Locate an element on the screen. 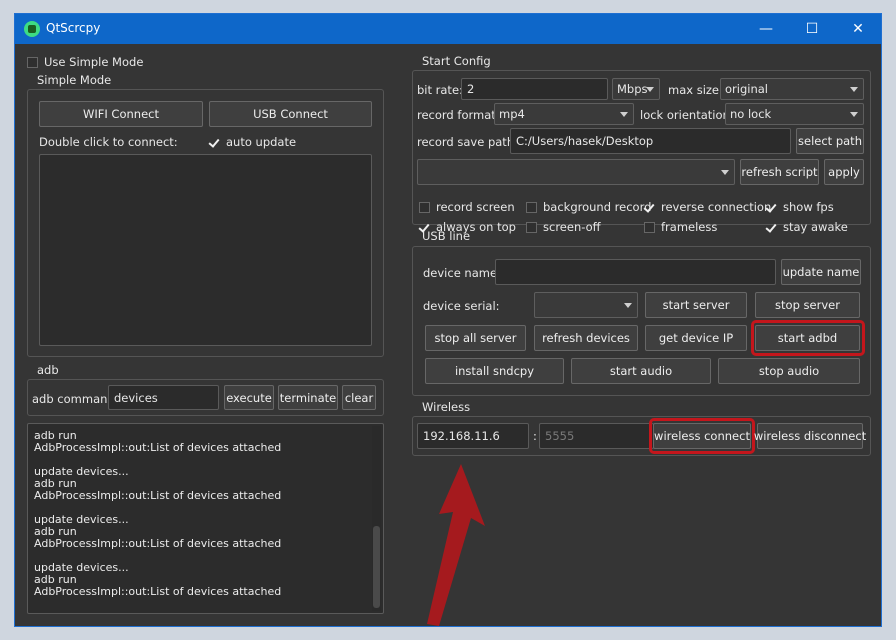 The height and width of the screenshot is (640, 896). max-size-select: original is located at coordinates (792, 89).